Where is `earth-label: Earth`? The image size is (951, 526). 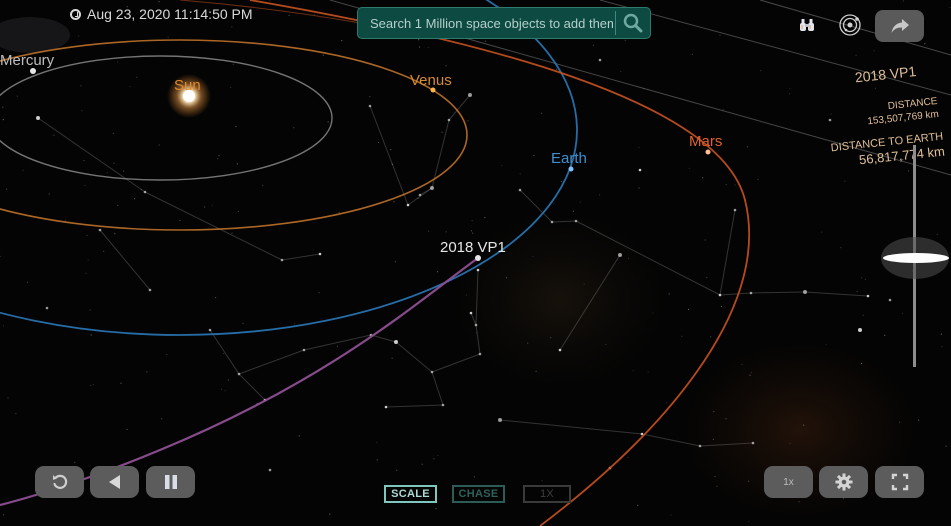 earth-label: Earth is located at coordinates (569, 158).